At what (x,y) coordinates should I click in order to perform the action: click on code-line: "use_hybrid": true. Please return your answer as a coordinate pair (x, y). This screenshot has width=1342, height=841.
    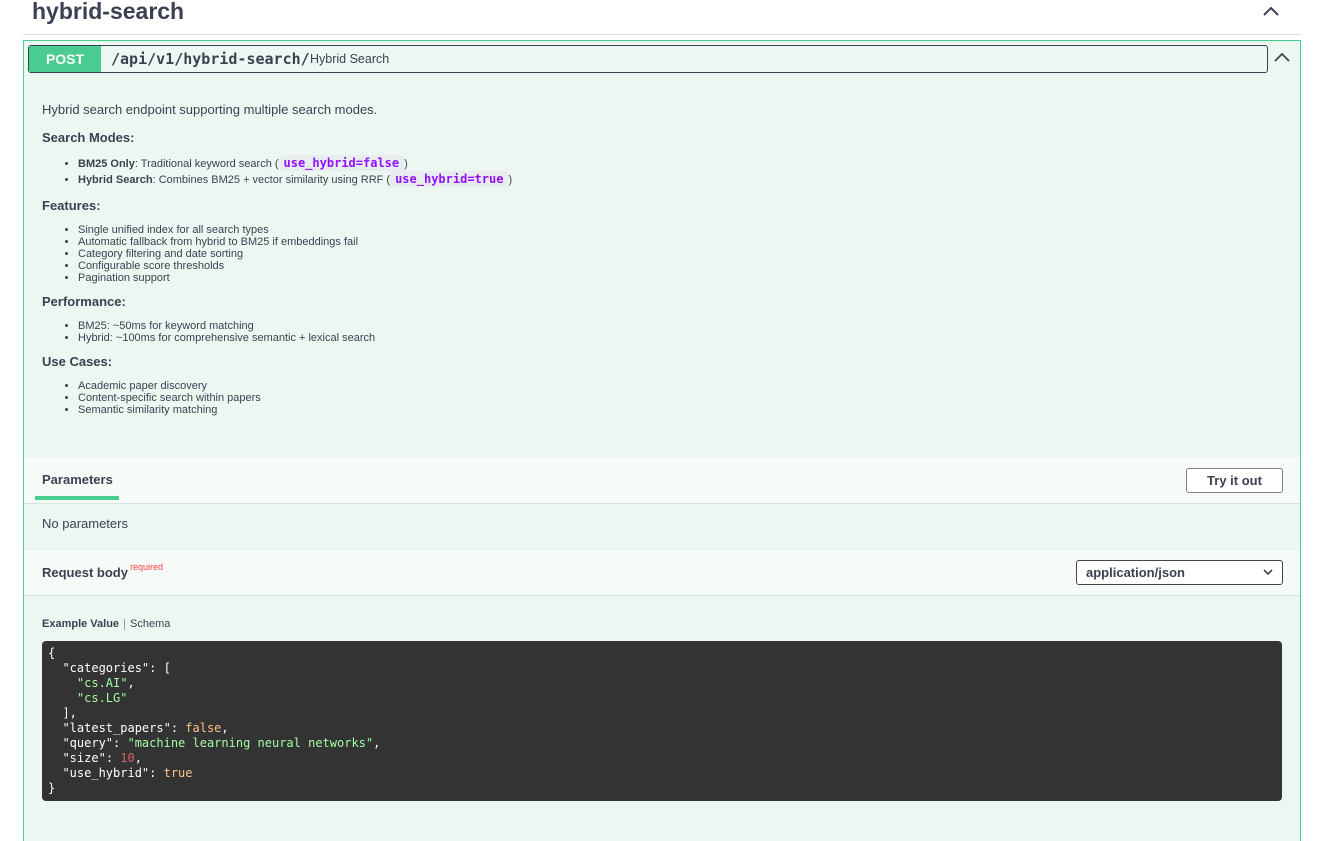
    Looking at the image, I should click on (127, 773).